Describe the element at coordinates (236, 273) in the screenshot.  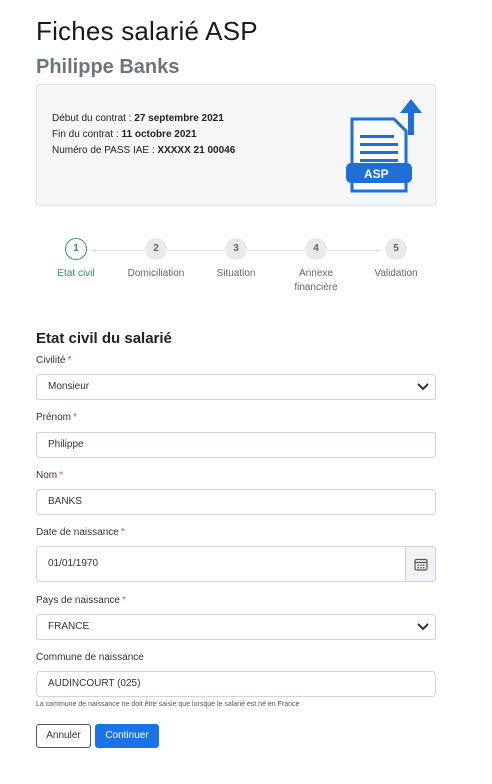
I see `step-label: Situation` at that location.